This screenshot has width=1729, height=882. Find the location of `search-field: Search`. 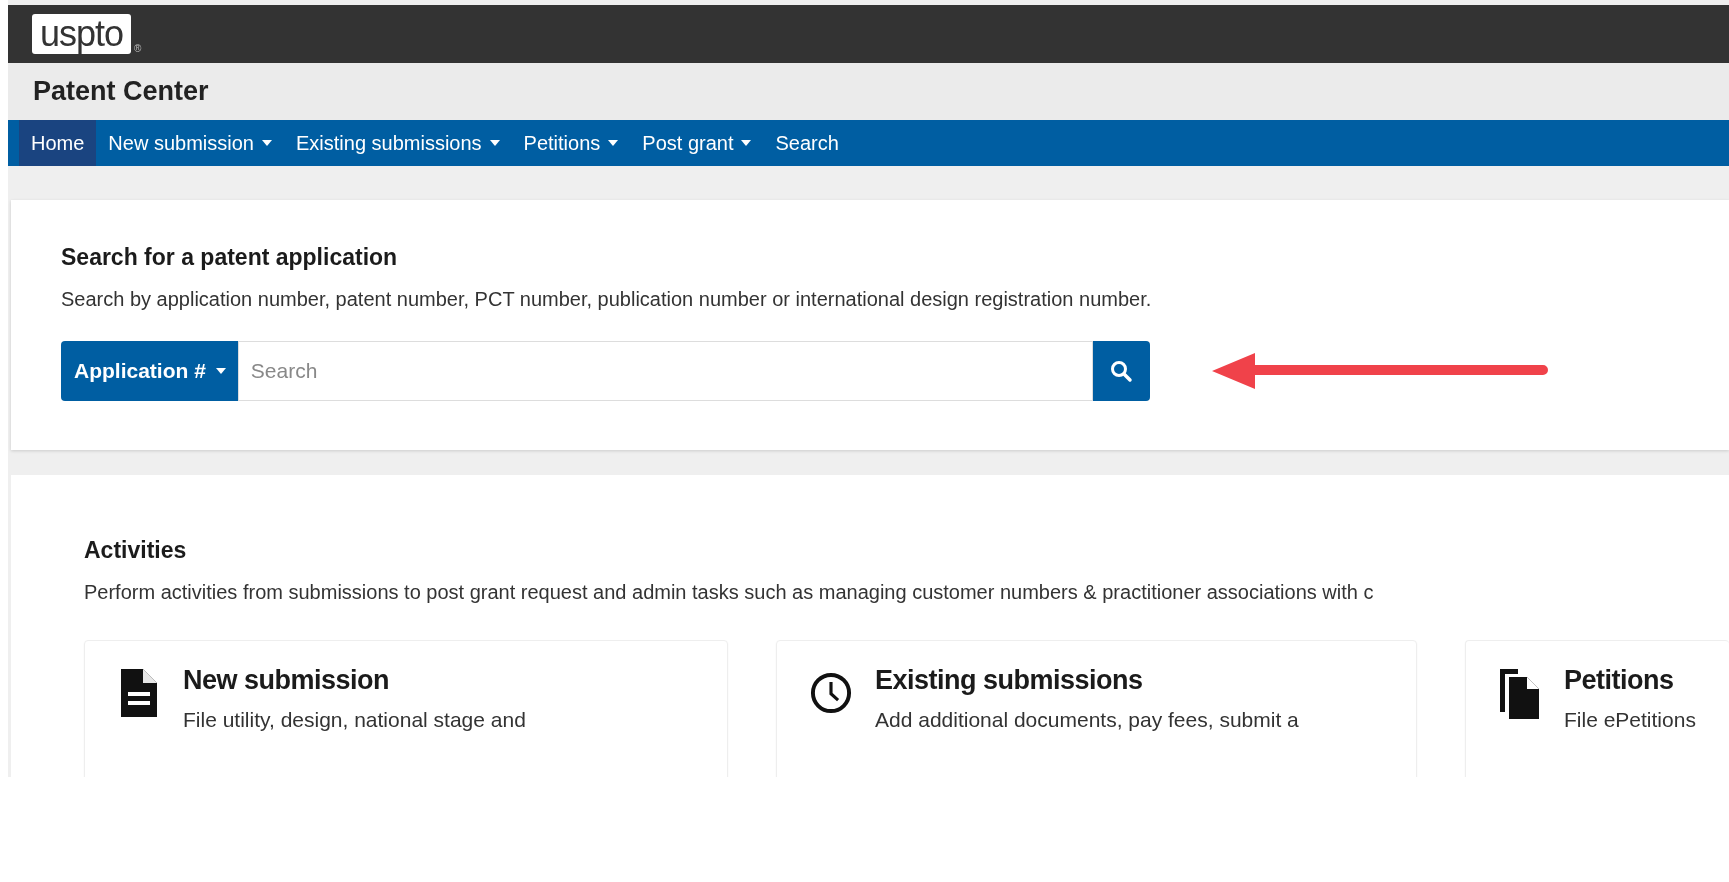

search-field: Search is located at coordinates (665, 371).